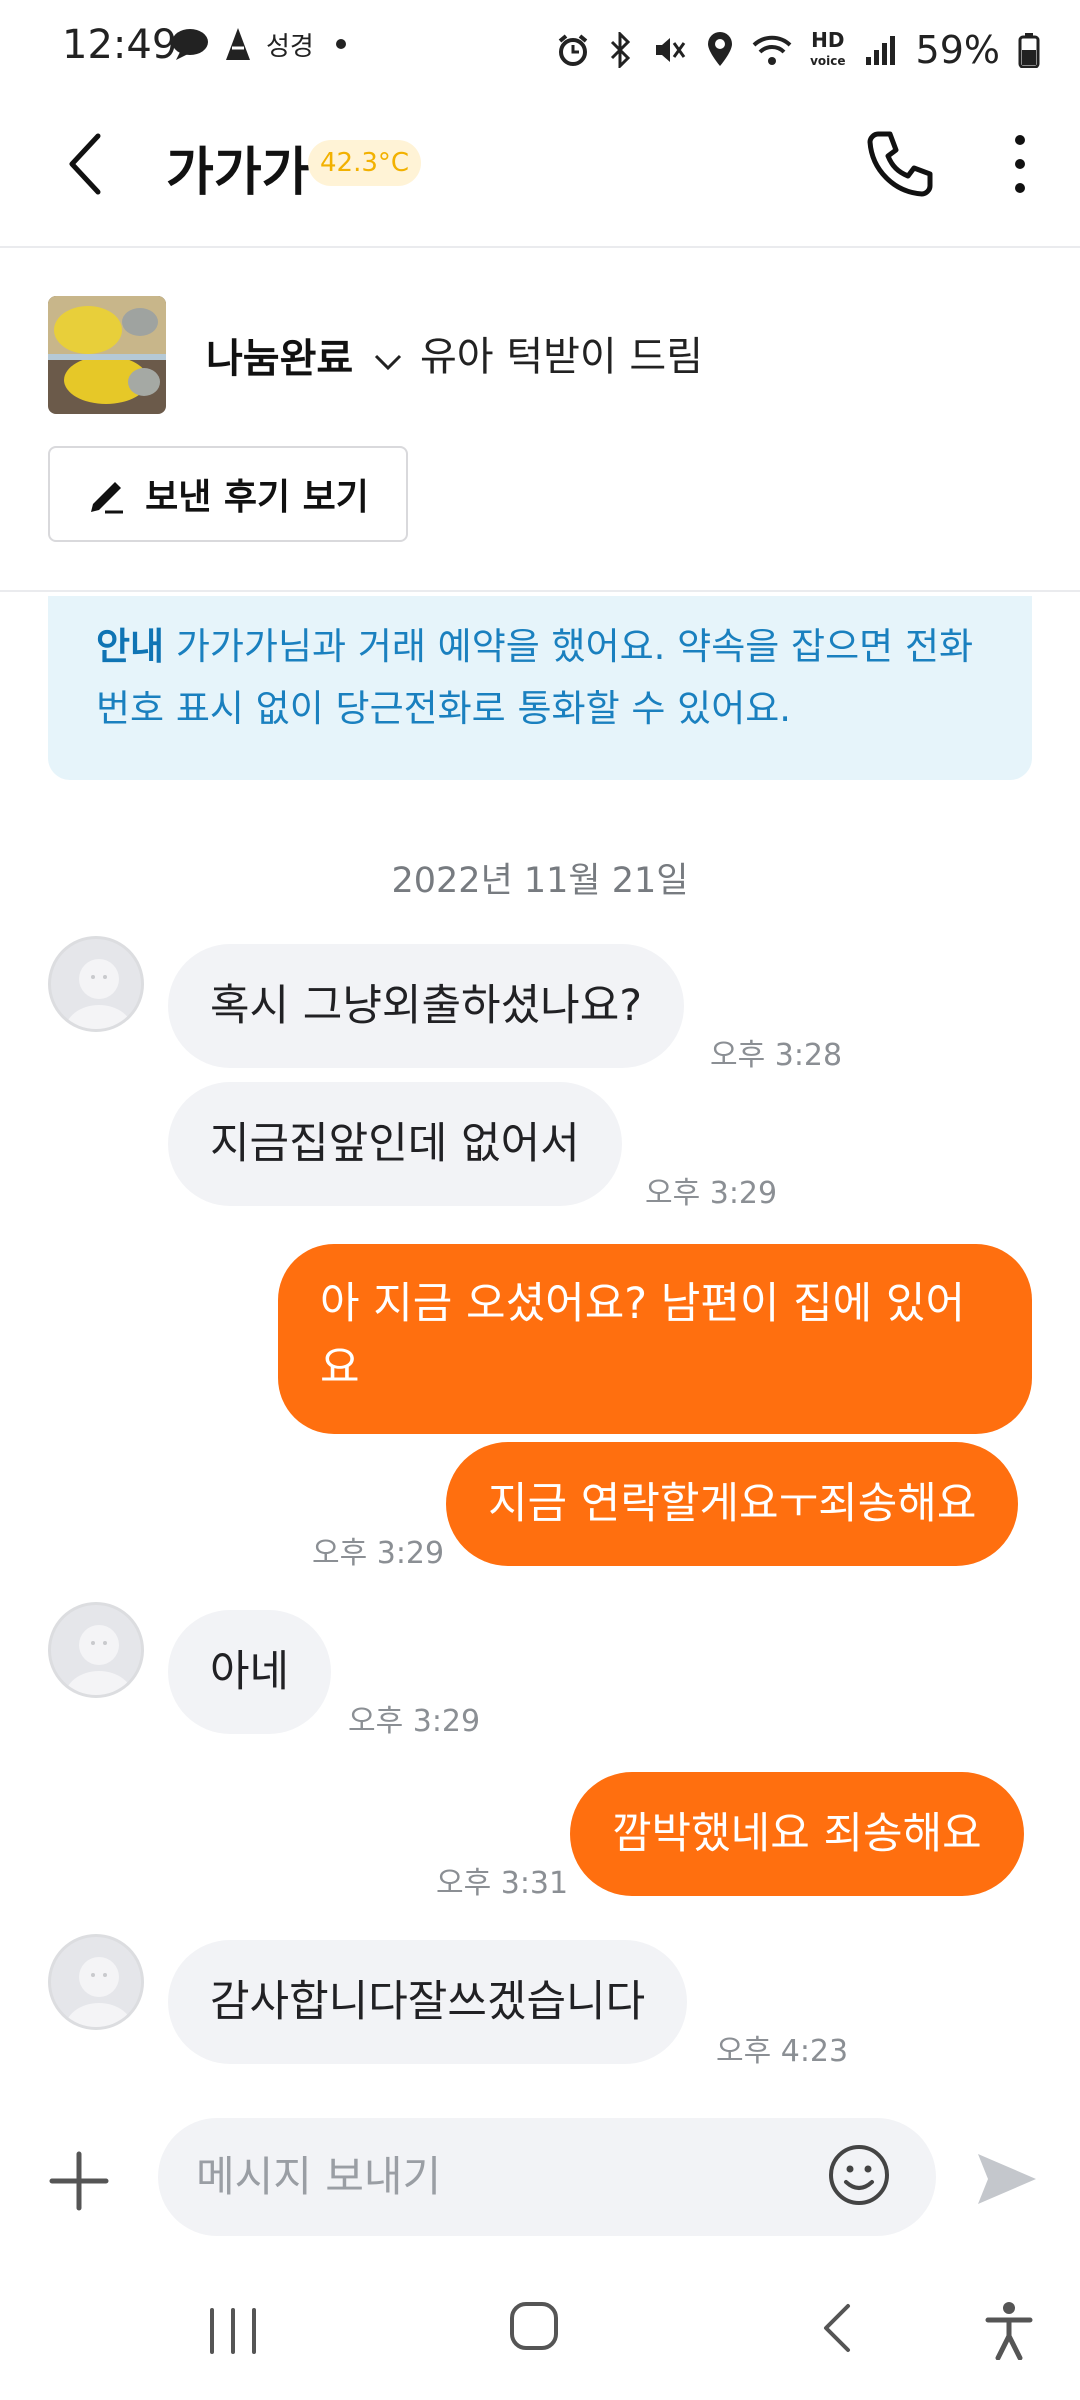  What do you see at coordinates (428, 2002) in the screenshot?
I see `message-bubble-incoming: 감사합니다잘쓰겠습니다` at bounding box center [428, 2002].